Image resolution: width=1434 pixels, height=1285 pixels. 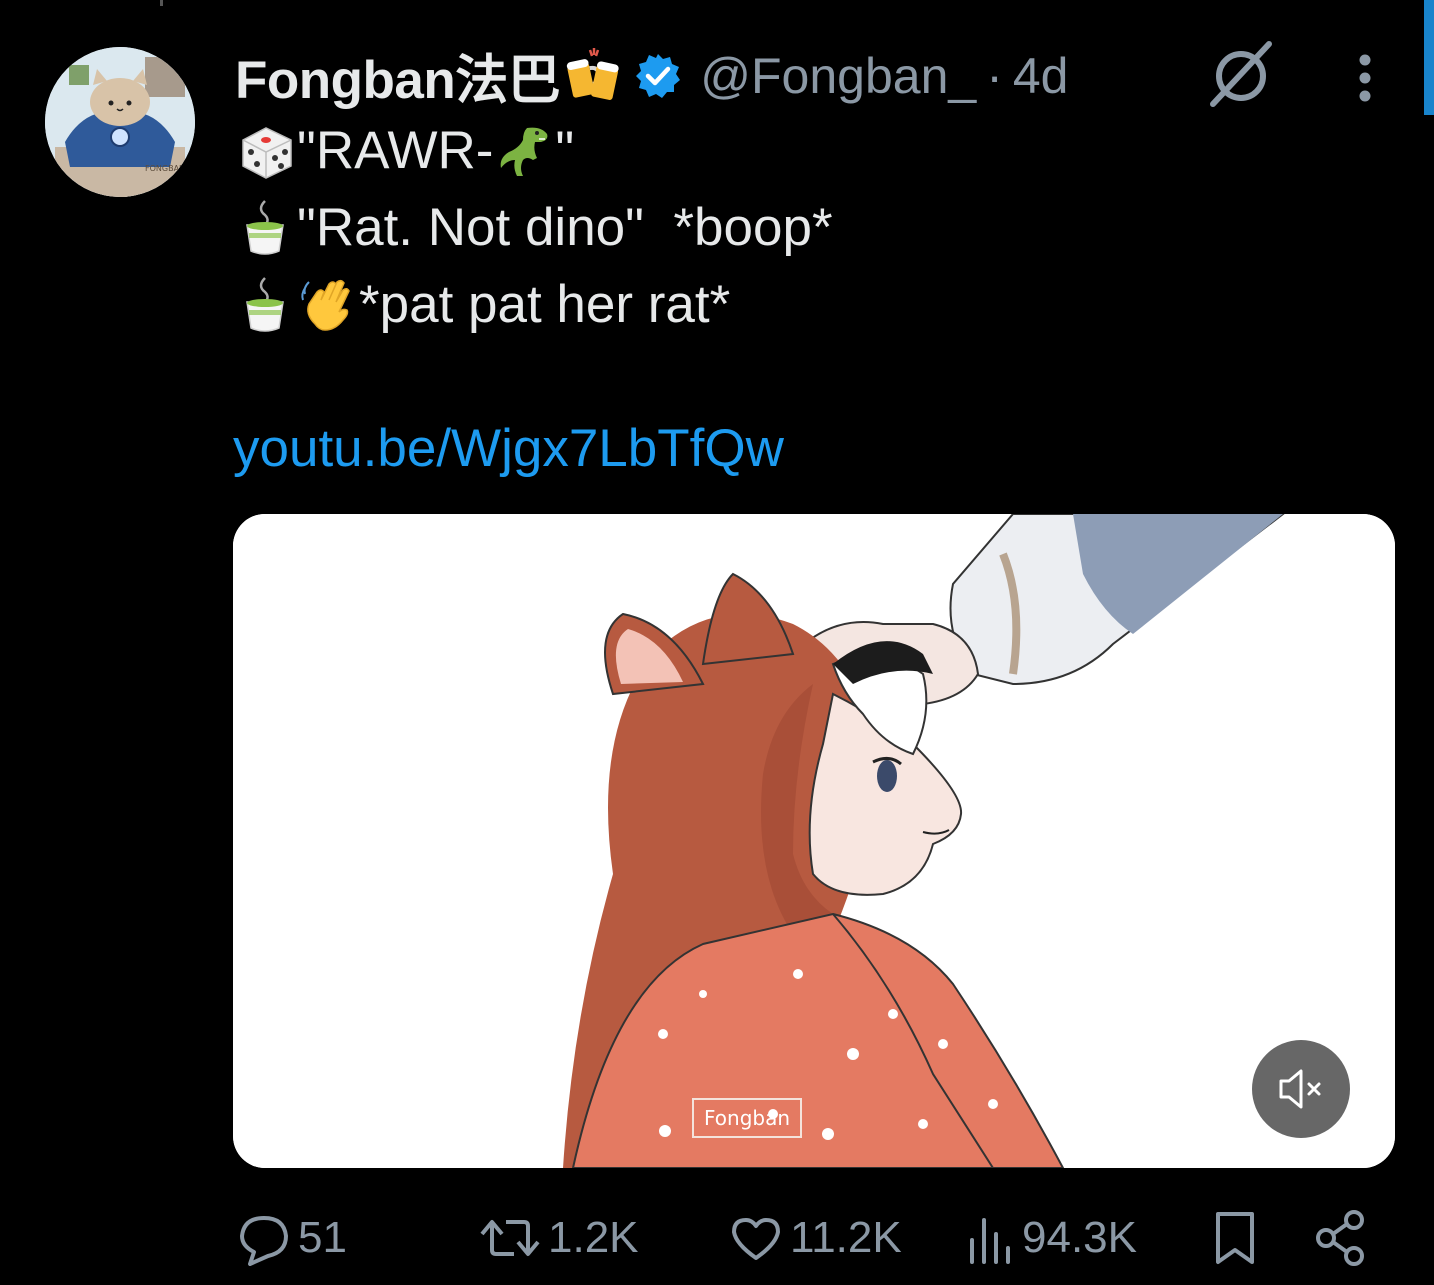 What do you see at coordinates (267, 152) in the screenshot?
I see `game-die-icon` at bounding box center [267, 152].